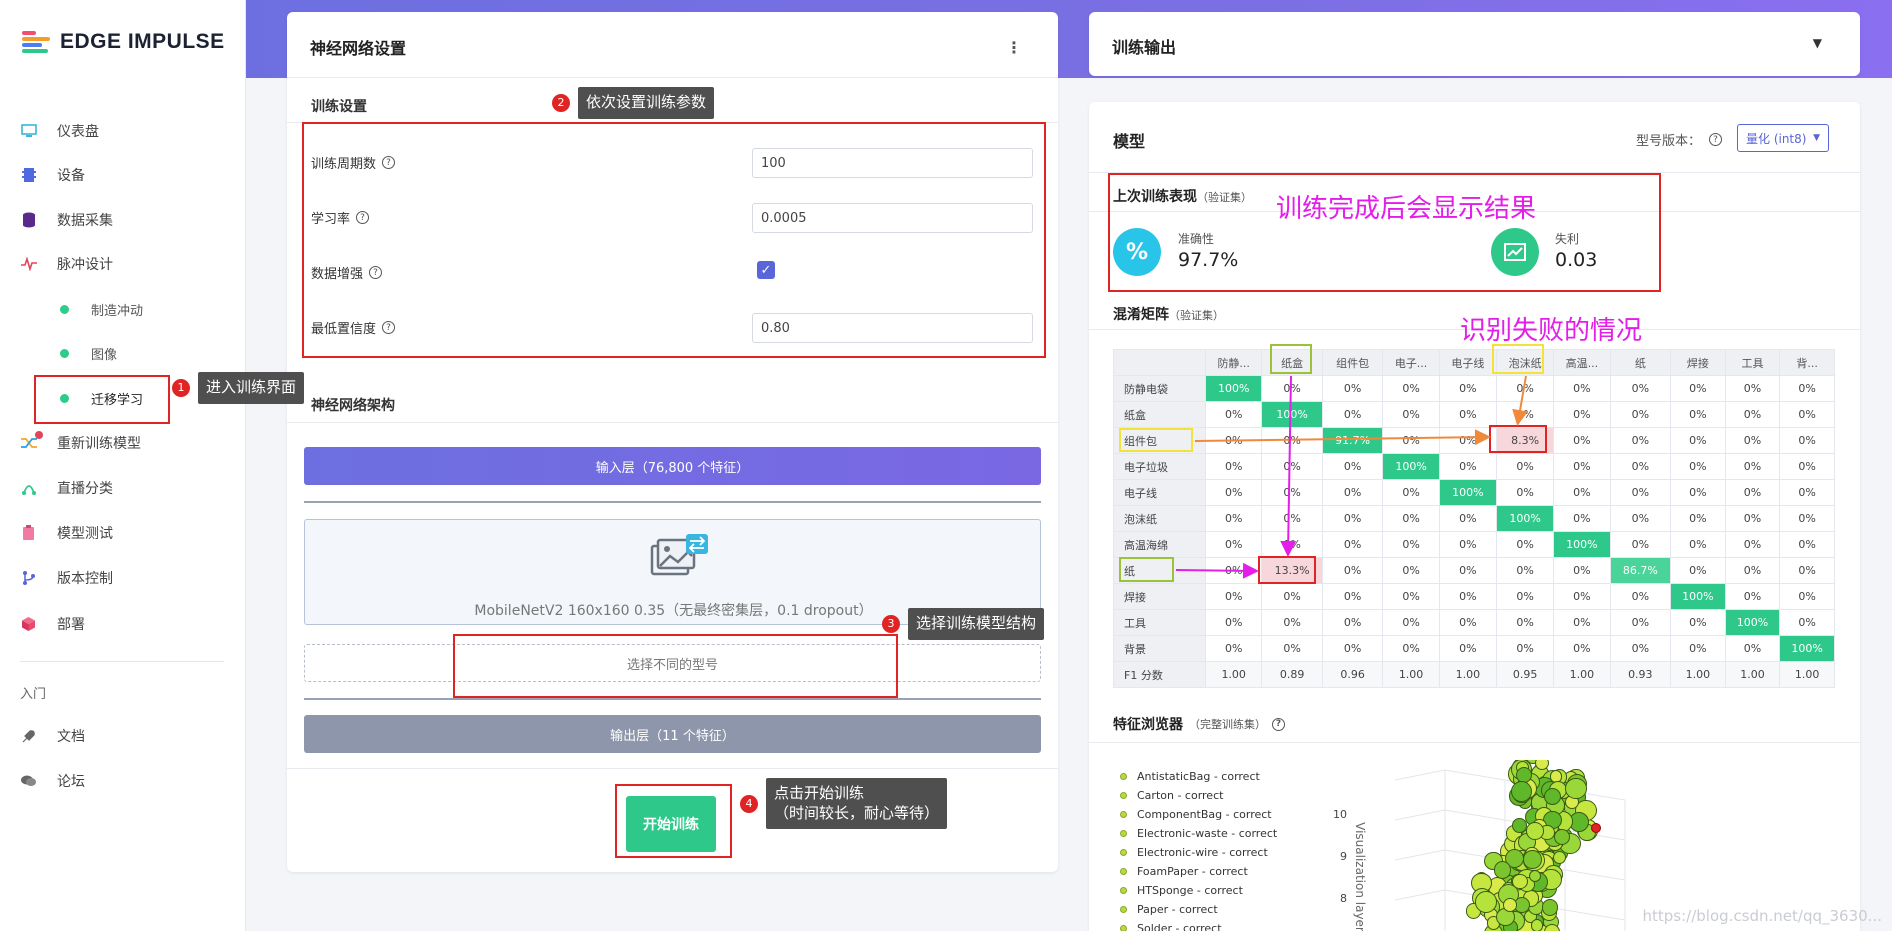 This screenshot has width=1892, height=931. Describe the element at coordinates (1351, 477) in the screenshot. I see `annotation-arrows` at that location.